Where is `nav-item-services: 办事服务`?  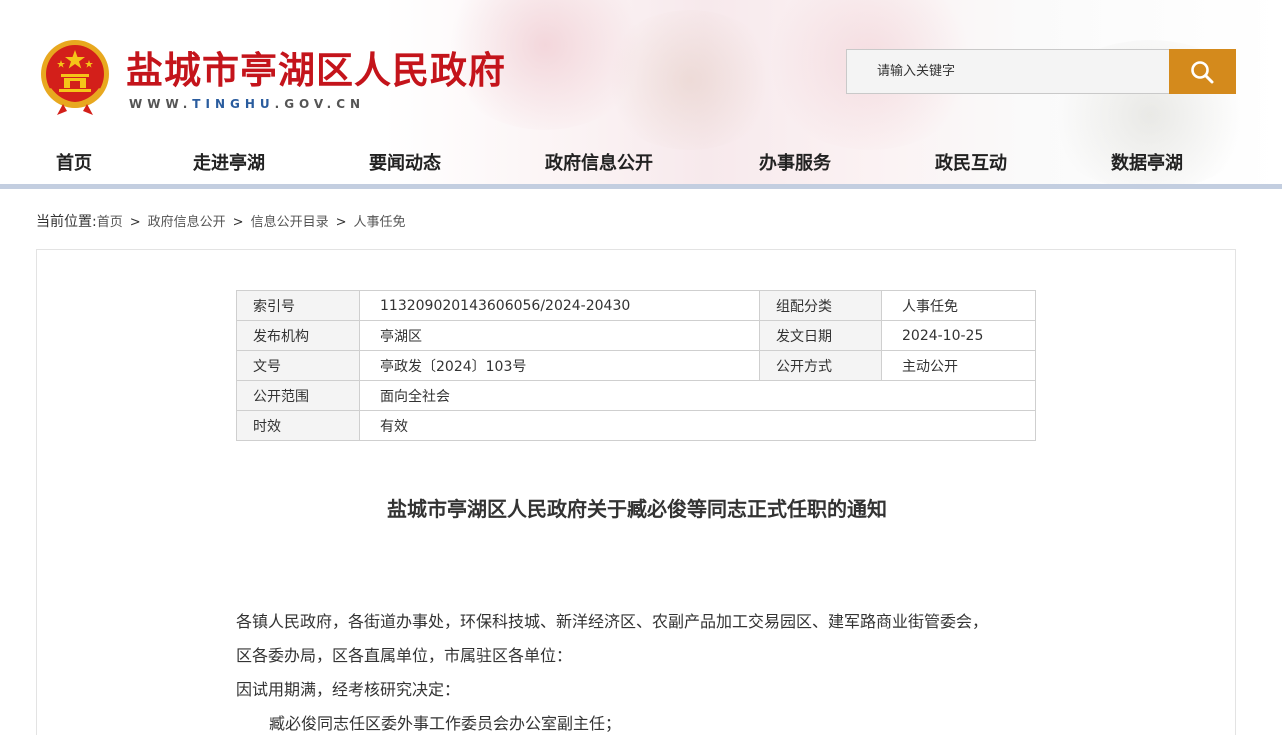
nav-item-services: 办事服务 is located at coordinates (795, 162).